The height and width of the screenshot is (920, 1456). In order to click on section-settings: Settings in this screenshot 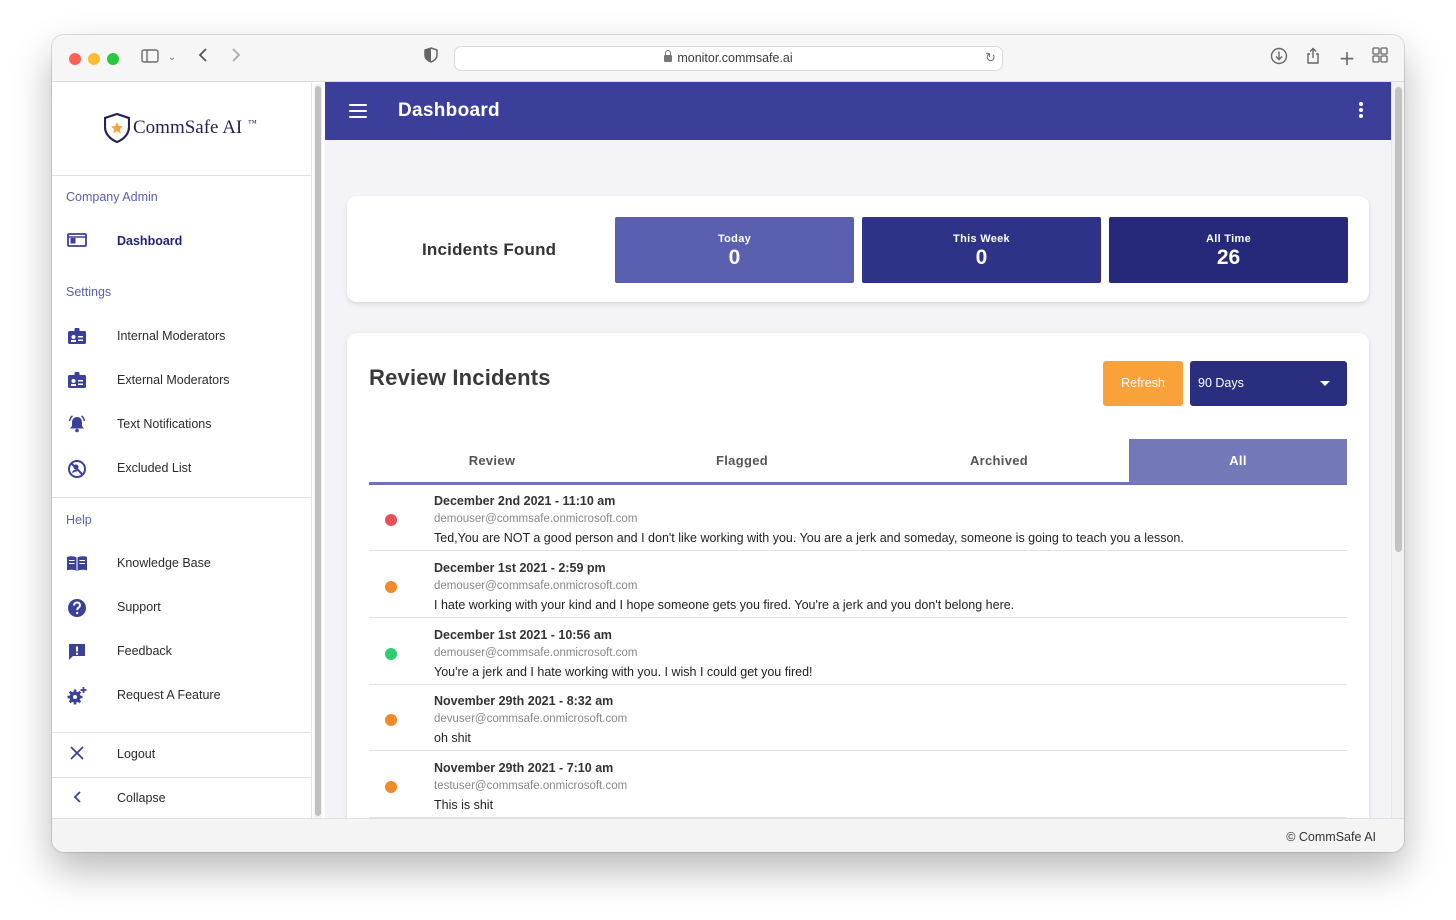, I will do `click(89, 292)`.